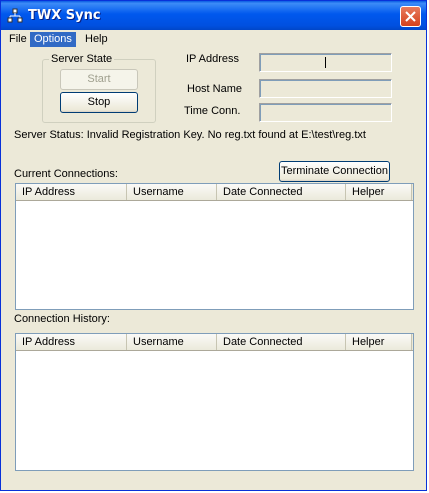 This screenshot has height=493, width=429. What do you see at coordinates (325, 112) in the screenshot?
I see `time-conn-field` at bounding box center [325, 112].